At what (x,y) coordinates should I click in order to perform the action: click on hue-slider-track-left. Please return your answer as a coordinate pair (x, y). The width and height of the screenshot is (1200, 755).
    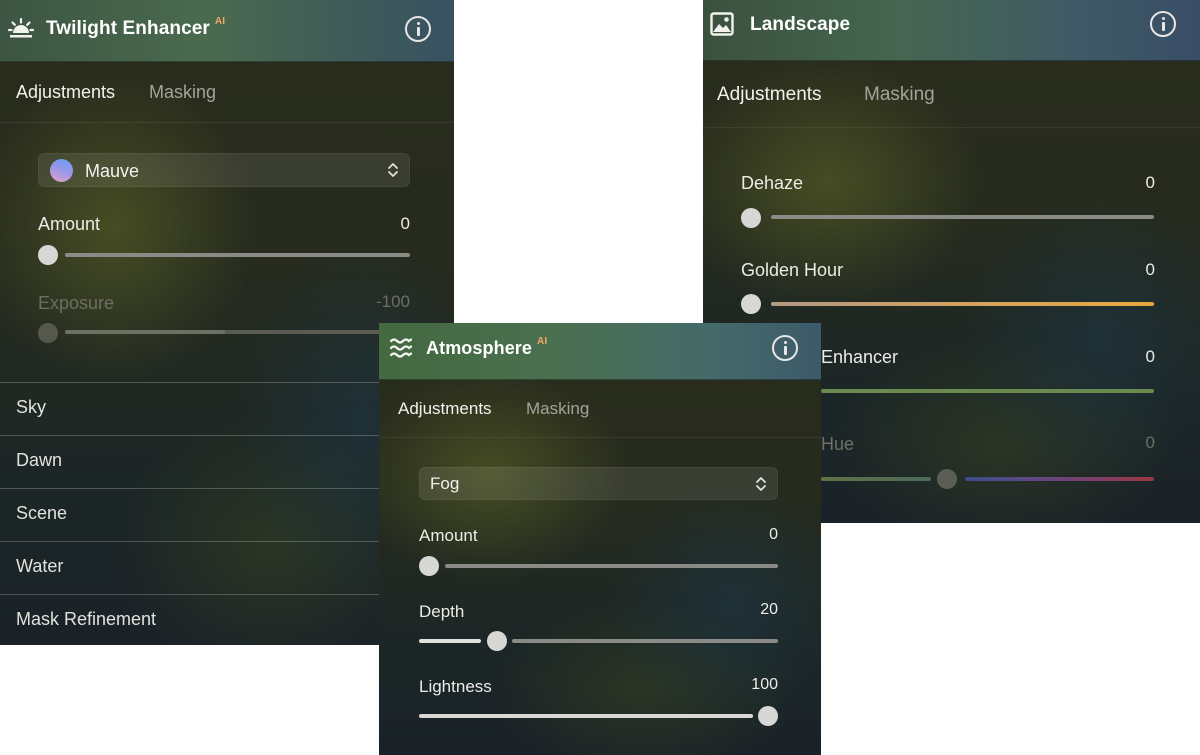
    Looking at the image, I should click on (876, 479).